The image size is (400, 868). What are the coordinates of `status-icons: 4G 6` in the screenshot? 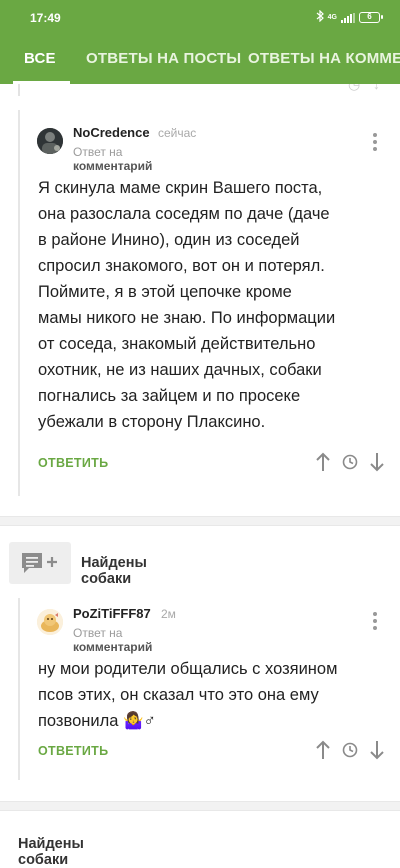 It's located at (349, 17).